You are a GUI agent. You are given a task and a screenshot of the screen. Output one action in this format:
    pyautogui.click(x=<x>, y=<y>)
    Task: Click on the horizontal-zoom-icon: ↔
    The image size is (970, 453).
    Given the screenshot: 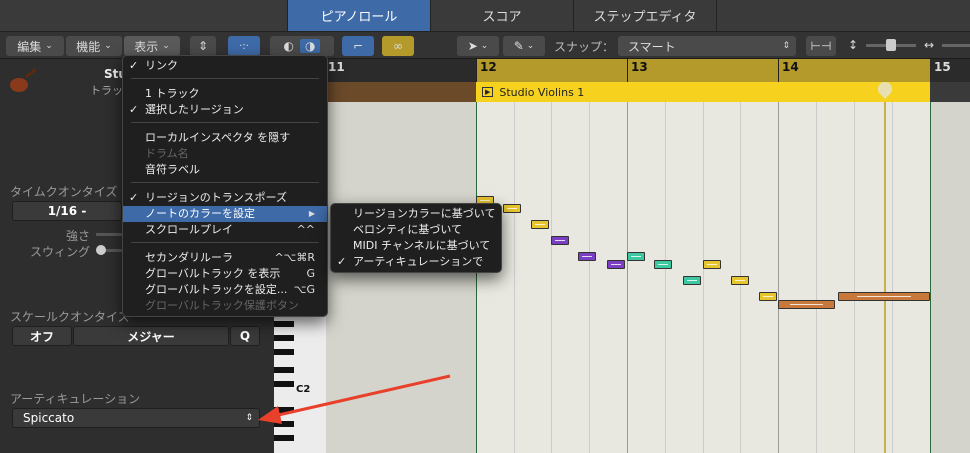 What is the action you would take?
    pyautogui.click(x=929, y=45)
    